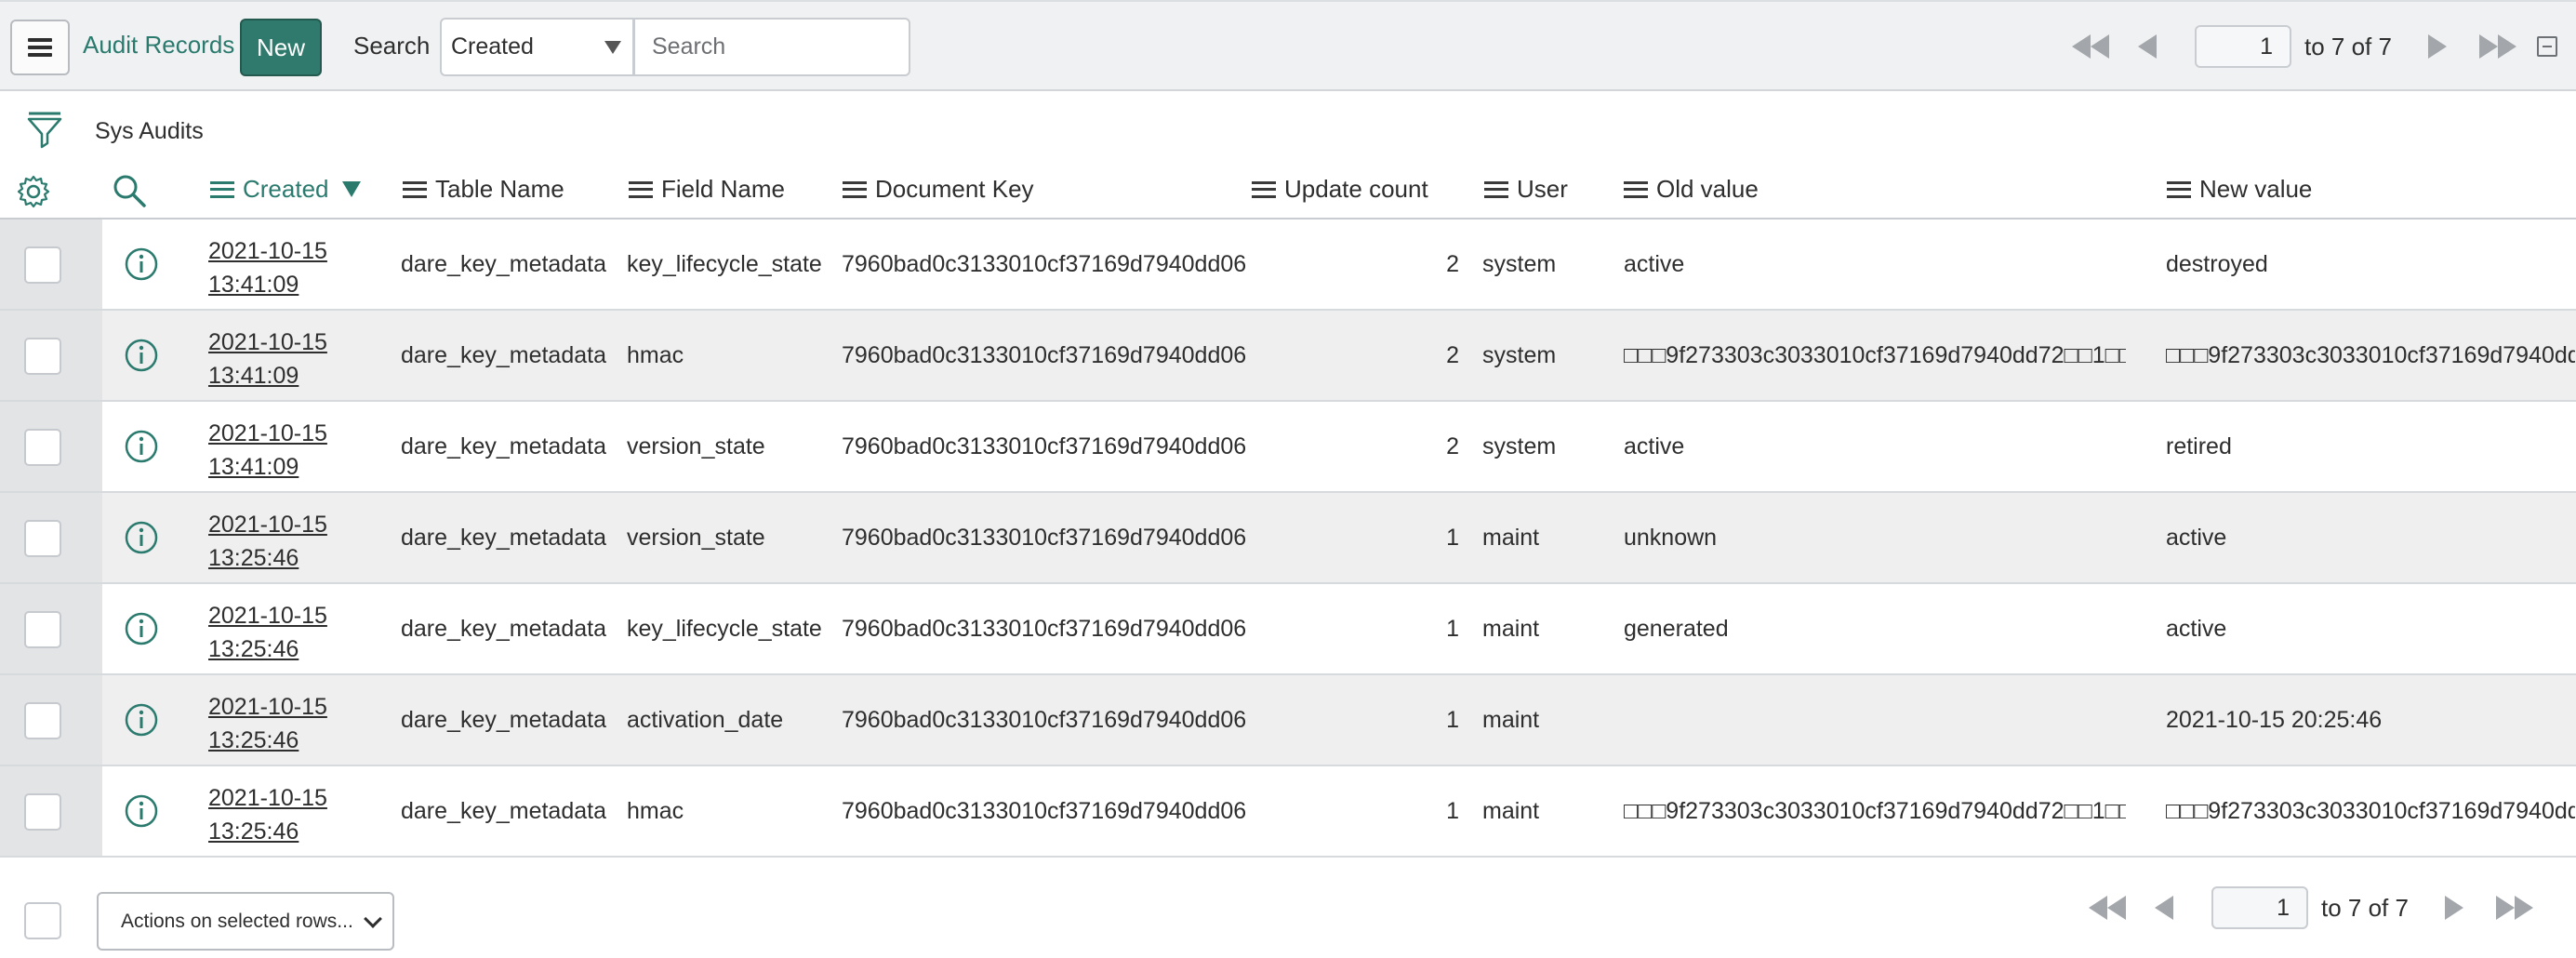 Image resolution: width=2576 pixels, height=958 pixels. I want to click on old-value-cell: unknown, so click(1671, 538).